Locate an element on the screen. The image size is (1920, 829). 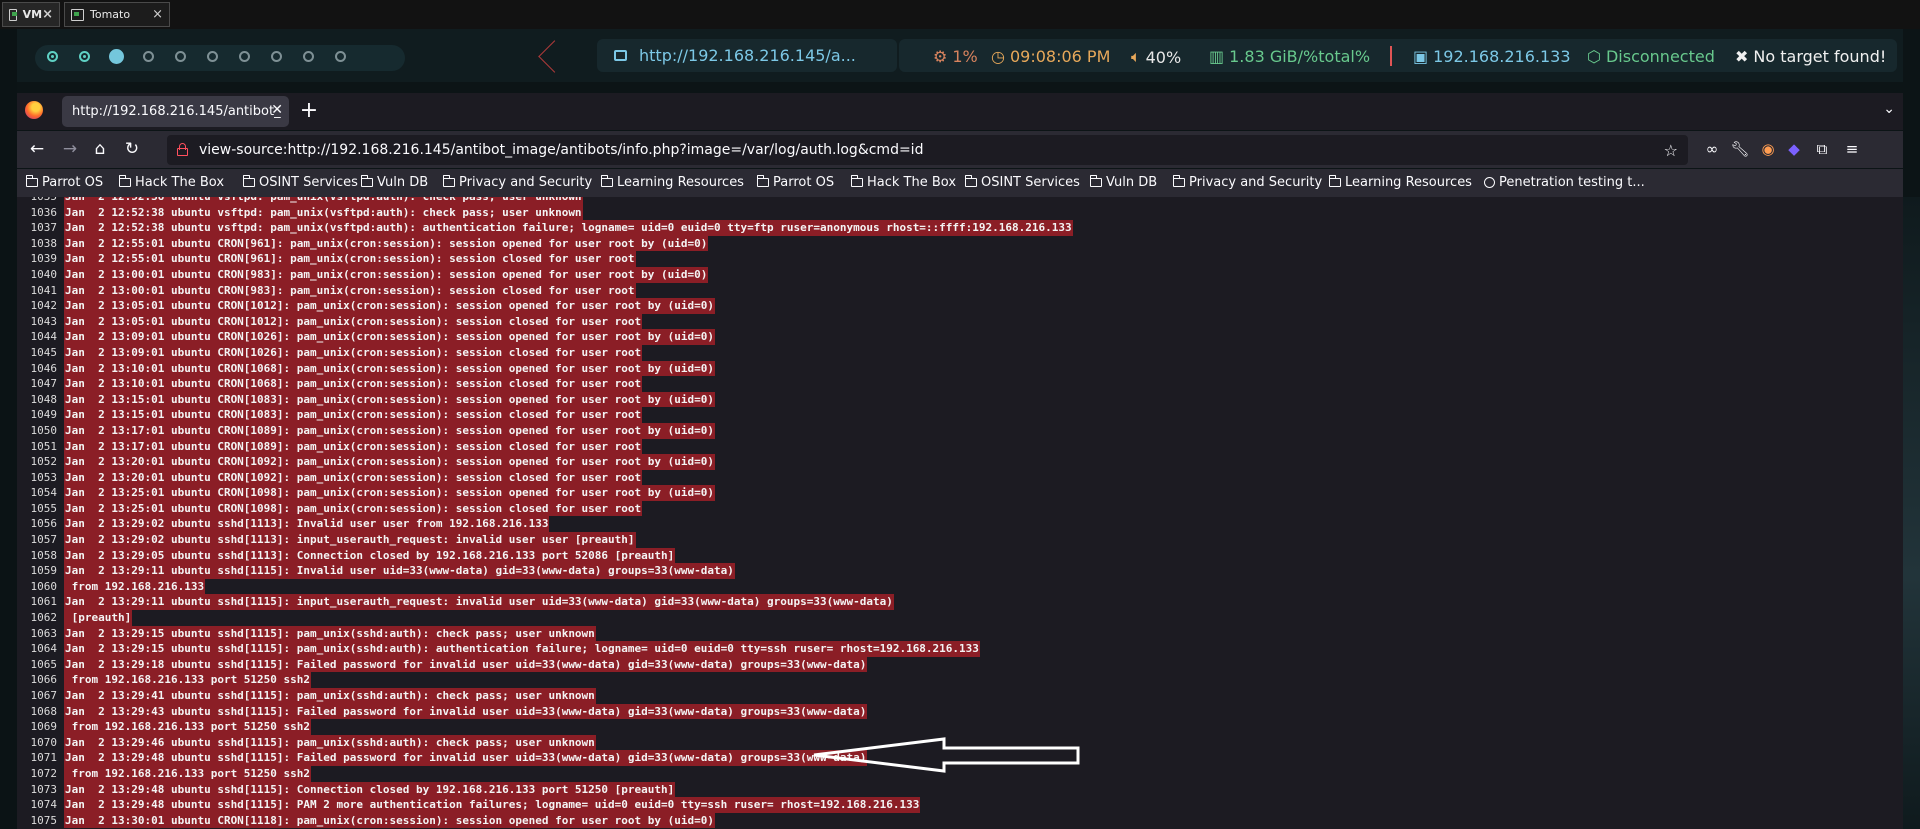
ip-address: ▣ 192.168.216.133 is located at coordinates (1492, 56).